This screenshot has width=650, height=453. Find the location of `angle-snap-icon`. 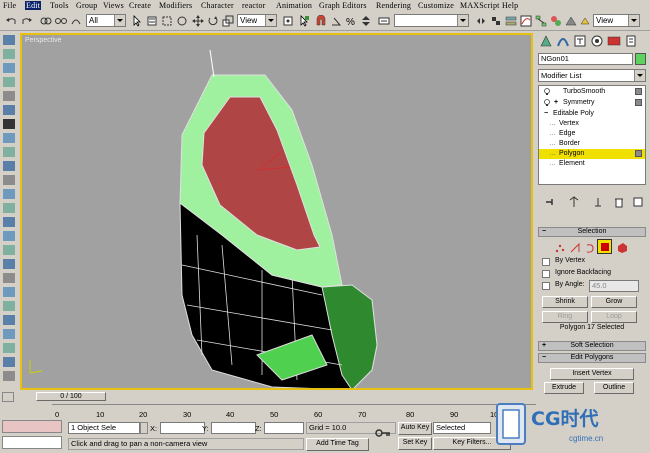

angle-snap-icon is located at coordinates (335, 20).